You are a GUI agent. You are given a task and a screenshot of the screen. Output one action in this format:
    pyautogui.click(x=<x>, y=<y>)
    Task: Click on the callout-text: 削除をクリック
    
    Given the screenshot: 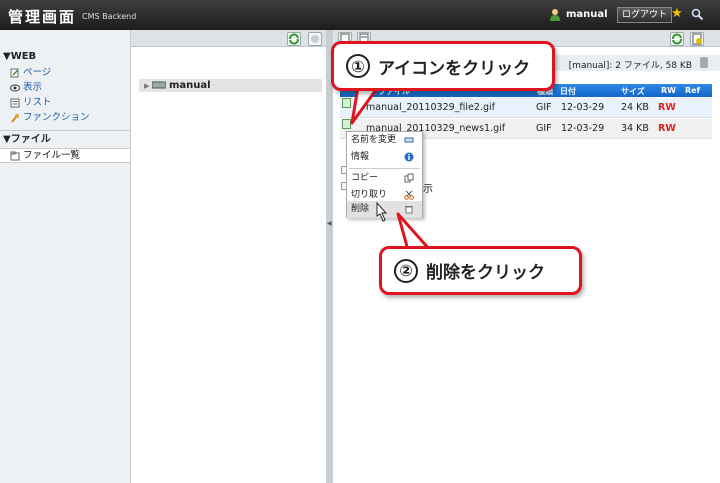 What is the action you would take?
    pyautogui.click(x=485, y=273)
    